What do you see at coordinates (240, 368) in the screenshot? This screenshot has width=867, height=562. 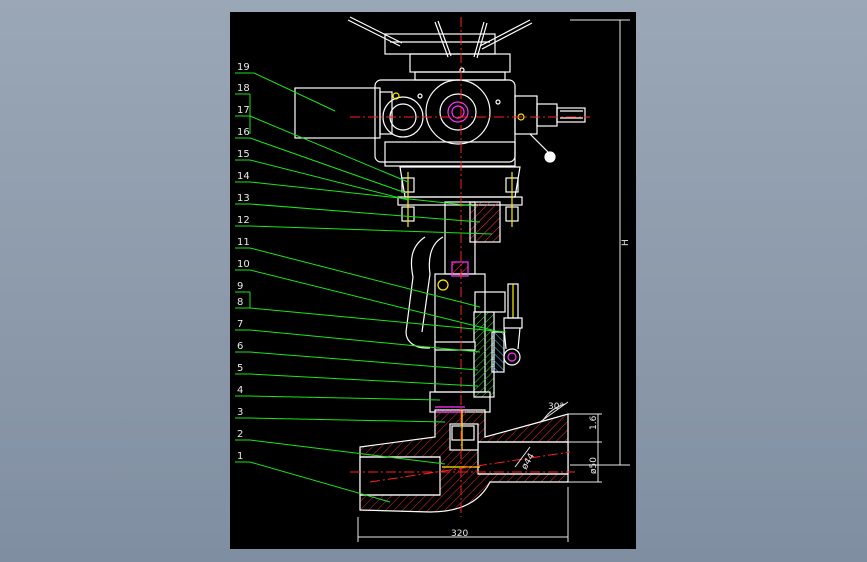 I see `part-label-5: 5` at bounding box center [240, 368].